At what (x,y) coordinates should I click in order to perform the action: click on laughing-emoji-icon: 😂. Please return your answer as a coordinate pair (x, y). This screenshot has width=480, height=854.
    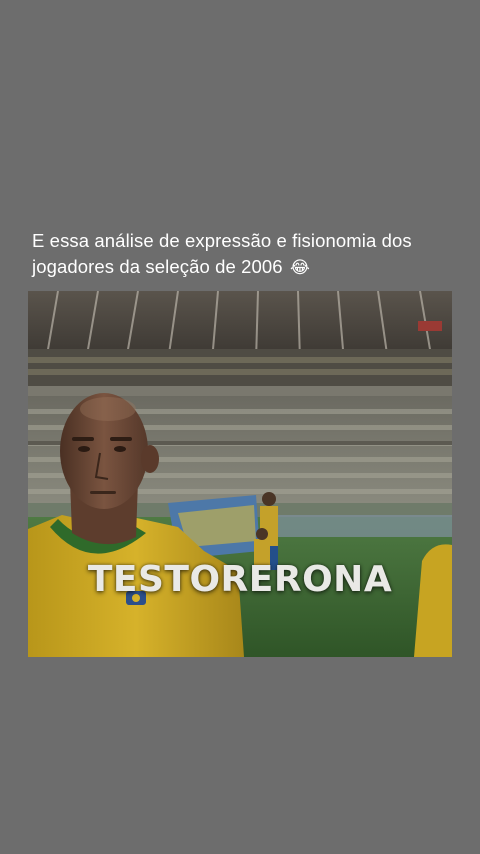
    Looking at the image, I should click on (299, 268).